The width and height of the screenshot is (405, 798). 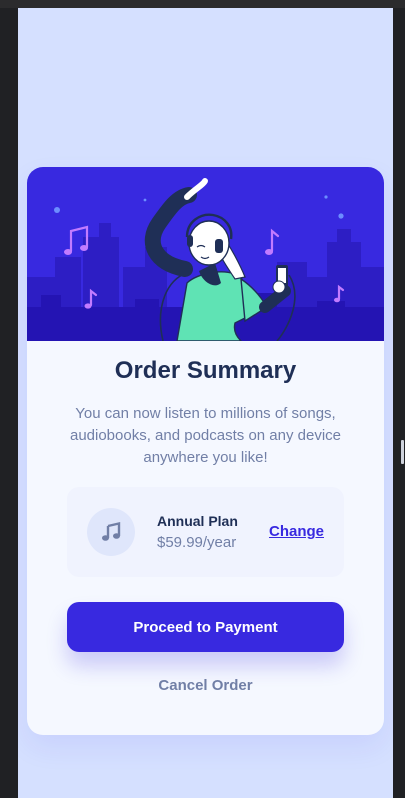 What do you see at coordinates (205, 627) in the screenshot?
I see `proceed-to-payment-button: Proceed to Payment` at bounding box center [205, 627].